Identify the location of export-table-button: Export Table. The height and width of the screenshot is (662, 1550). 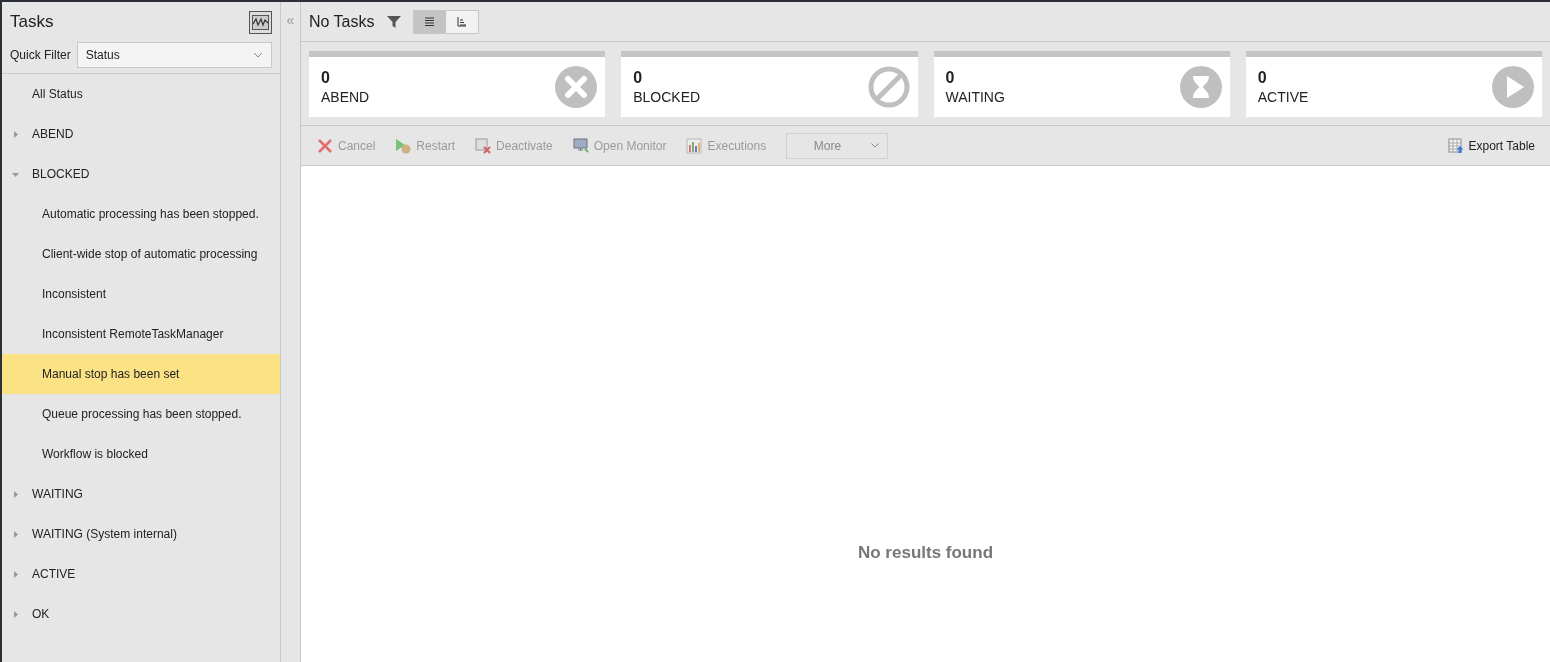
(1491, 145).